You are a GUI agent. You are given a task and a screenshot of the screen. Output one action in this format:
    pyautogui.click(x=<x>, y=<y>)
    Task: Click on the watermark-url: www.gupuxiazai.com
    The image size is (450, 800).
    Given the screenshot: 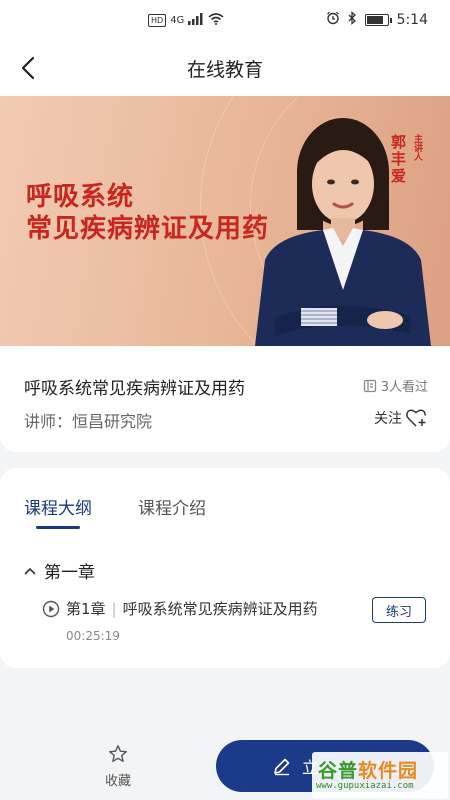 What is the action you would take?
    pyautogui.click(x=365, y=786)
    